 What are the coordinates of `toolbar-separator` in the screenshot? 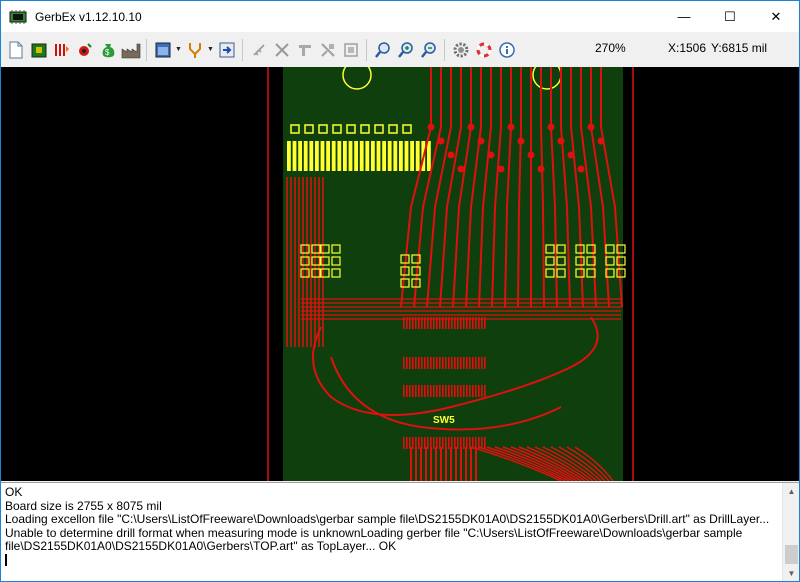 It's located at (444, 49).